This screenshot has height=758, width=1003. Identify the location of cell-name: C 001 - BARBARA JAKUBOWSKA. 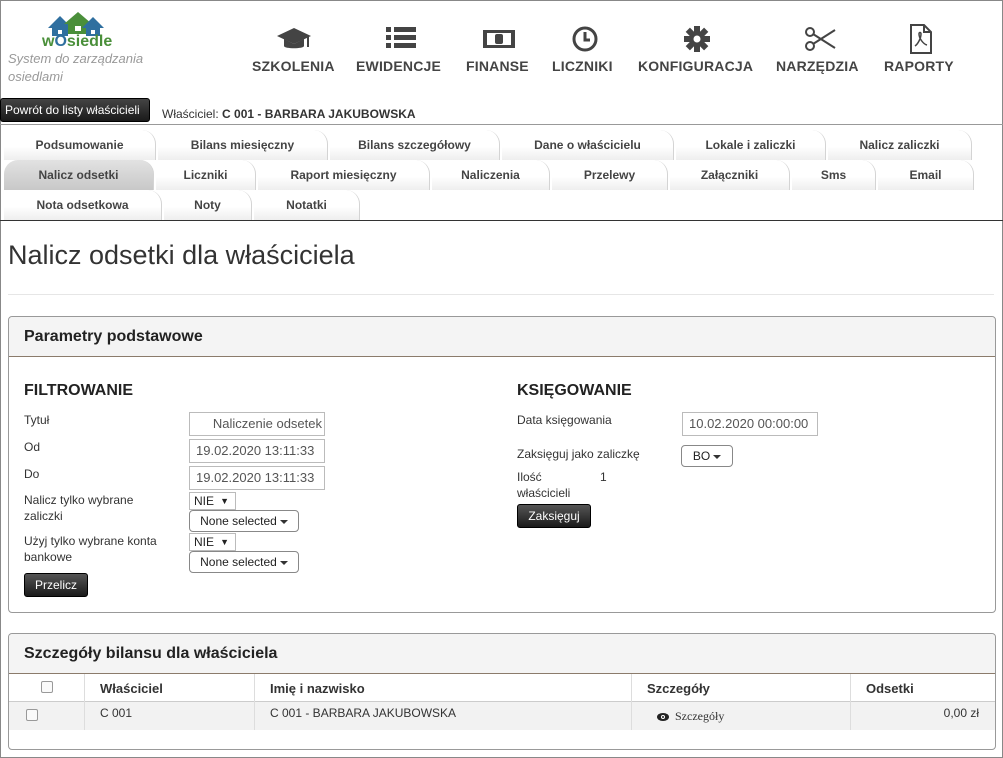
(363, 713).